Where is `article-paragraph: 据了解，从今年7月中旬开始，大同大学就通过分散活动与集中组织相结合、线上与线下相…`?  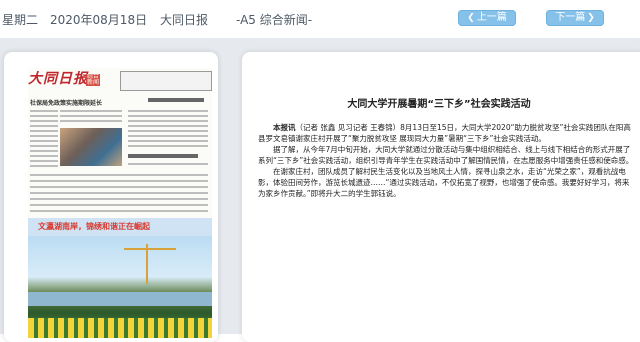
article-paragraph: 据了解，从今年7月中旬开始，大同大学就通过分散活动与集中组织相结合、线上与线下相… is located at coordinates (446, 155).